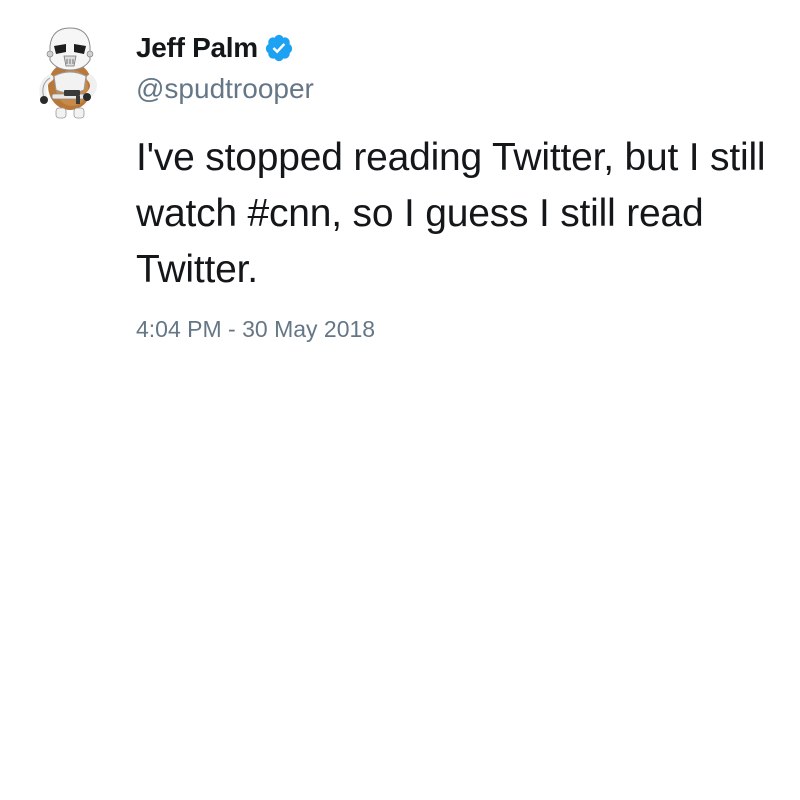 This screenshot has width=800, height=800. Describe the element at coordinates (255, 329) in the screenshot. I see `tweet-timestamp: 4:04 PM - 30 May 2018` at that location.